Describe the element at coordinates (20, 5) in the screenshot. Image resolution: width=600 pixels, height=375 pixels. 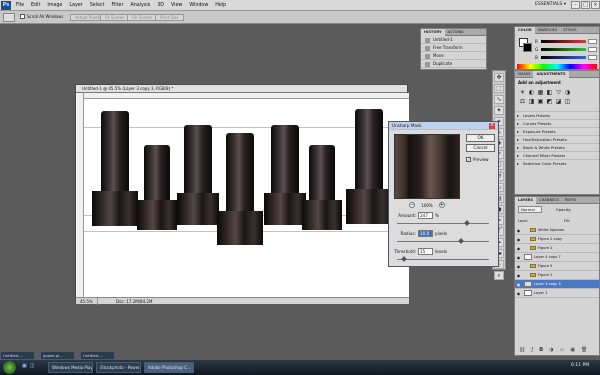
I see `menu-file: File` at that location.